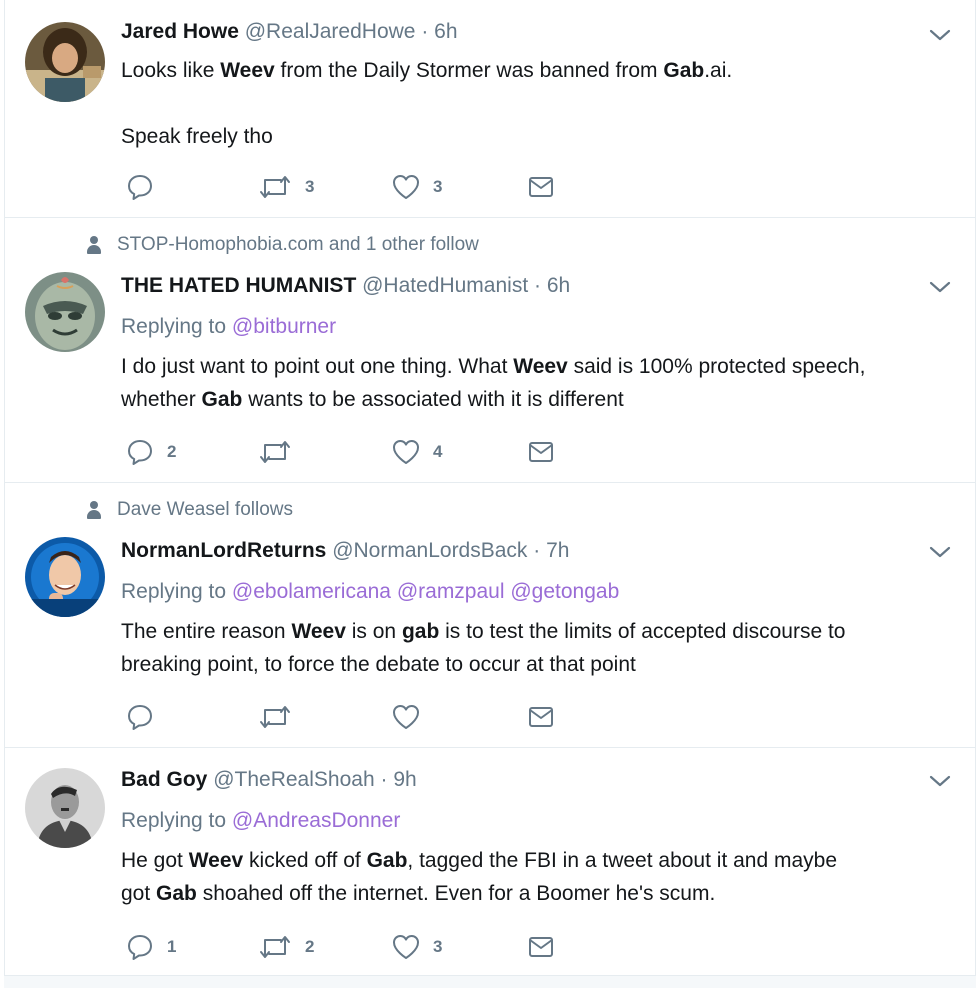 The width and height of the screenshot is (980, 988). What do you see at coordinates (355, 717) in the screenshot?
I see `tweet-actions` at bounding box center [355, 717].